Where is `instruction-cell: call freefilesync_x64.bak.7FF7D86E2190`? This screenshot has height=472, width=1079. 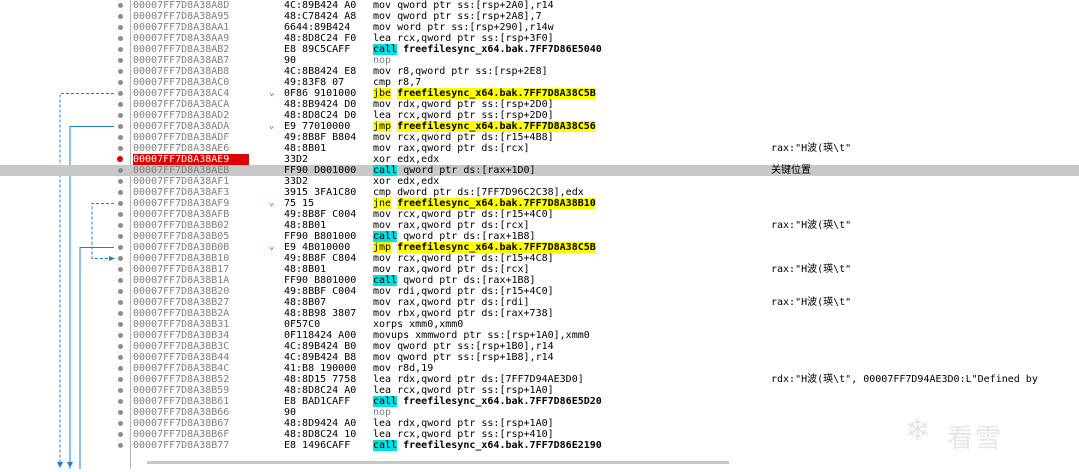
instruction-cell: call freefilesync_x64.bak.7FF7D86E2190 is located at coordinates (487, 445).